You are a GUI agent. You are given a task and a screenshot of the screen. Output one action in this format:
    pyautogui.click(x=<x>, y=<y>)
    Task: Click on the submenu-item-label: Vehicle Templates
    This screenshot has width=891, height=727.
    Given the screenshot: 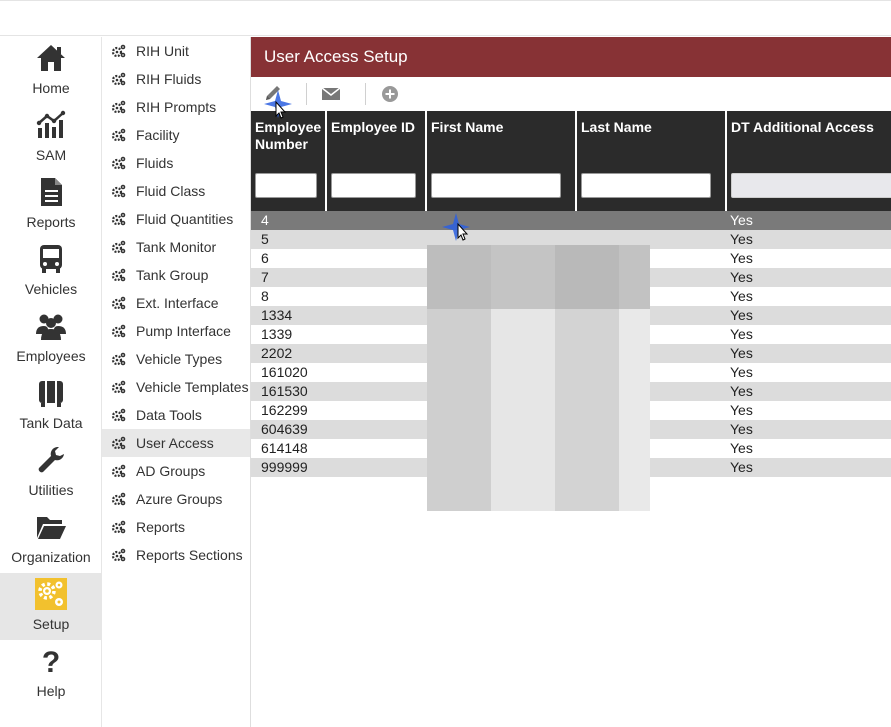 What is the action you would take?
    pyautogui.click(x=192, y=387)
    